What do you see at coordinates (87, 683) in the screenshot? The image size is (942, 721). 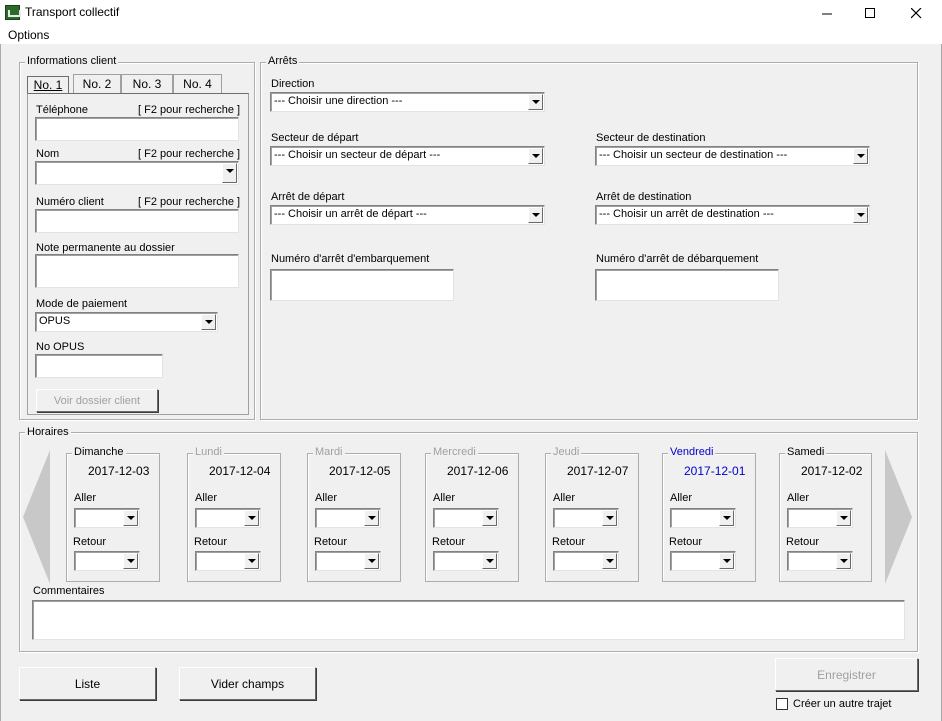 I see `liste-button: Liste` at bounding box center [87, 683].